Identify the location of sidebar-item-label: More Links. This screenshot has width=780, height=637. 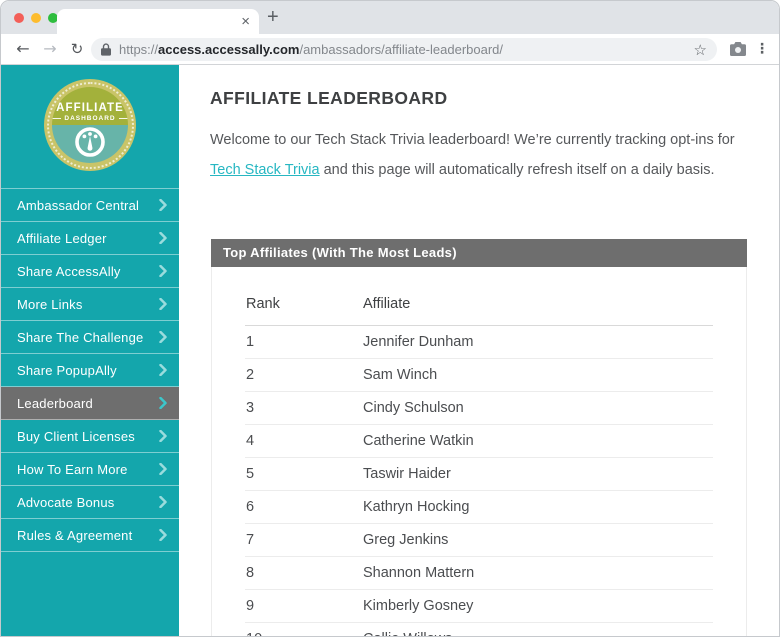
(50, 304).